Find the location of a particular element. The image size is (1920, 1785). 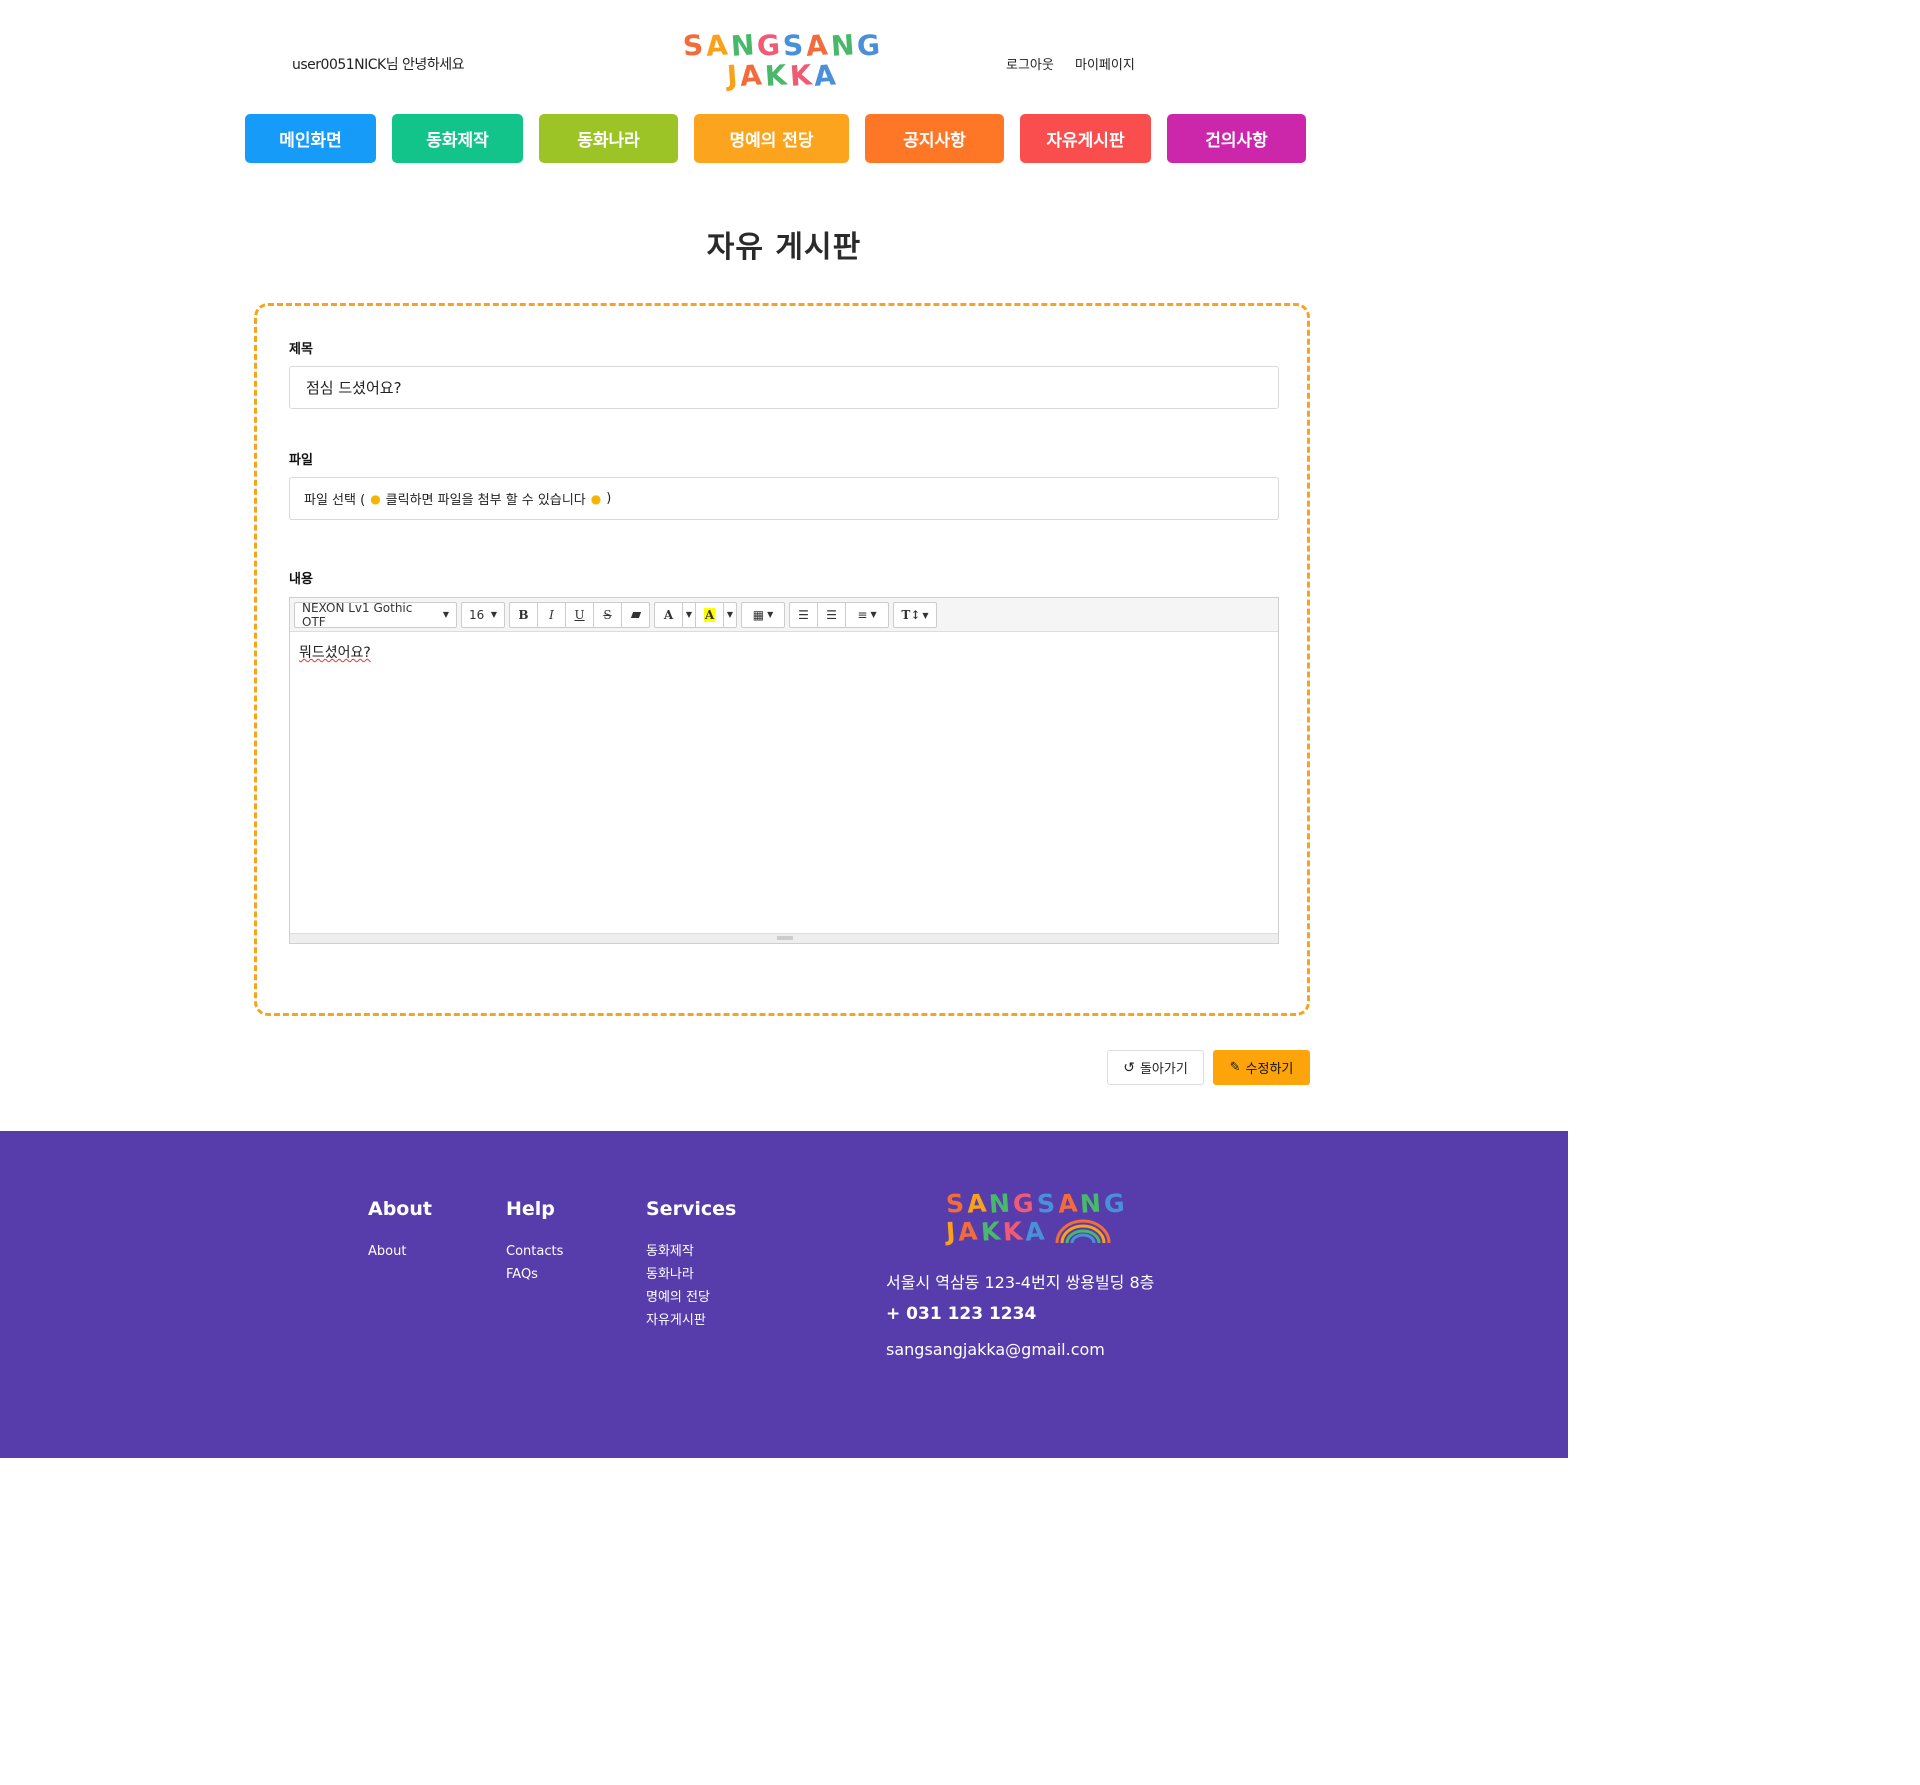

font-family-value: NEXON Lv1 Gothic OTF is located at coordinates (357, 614).